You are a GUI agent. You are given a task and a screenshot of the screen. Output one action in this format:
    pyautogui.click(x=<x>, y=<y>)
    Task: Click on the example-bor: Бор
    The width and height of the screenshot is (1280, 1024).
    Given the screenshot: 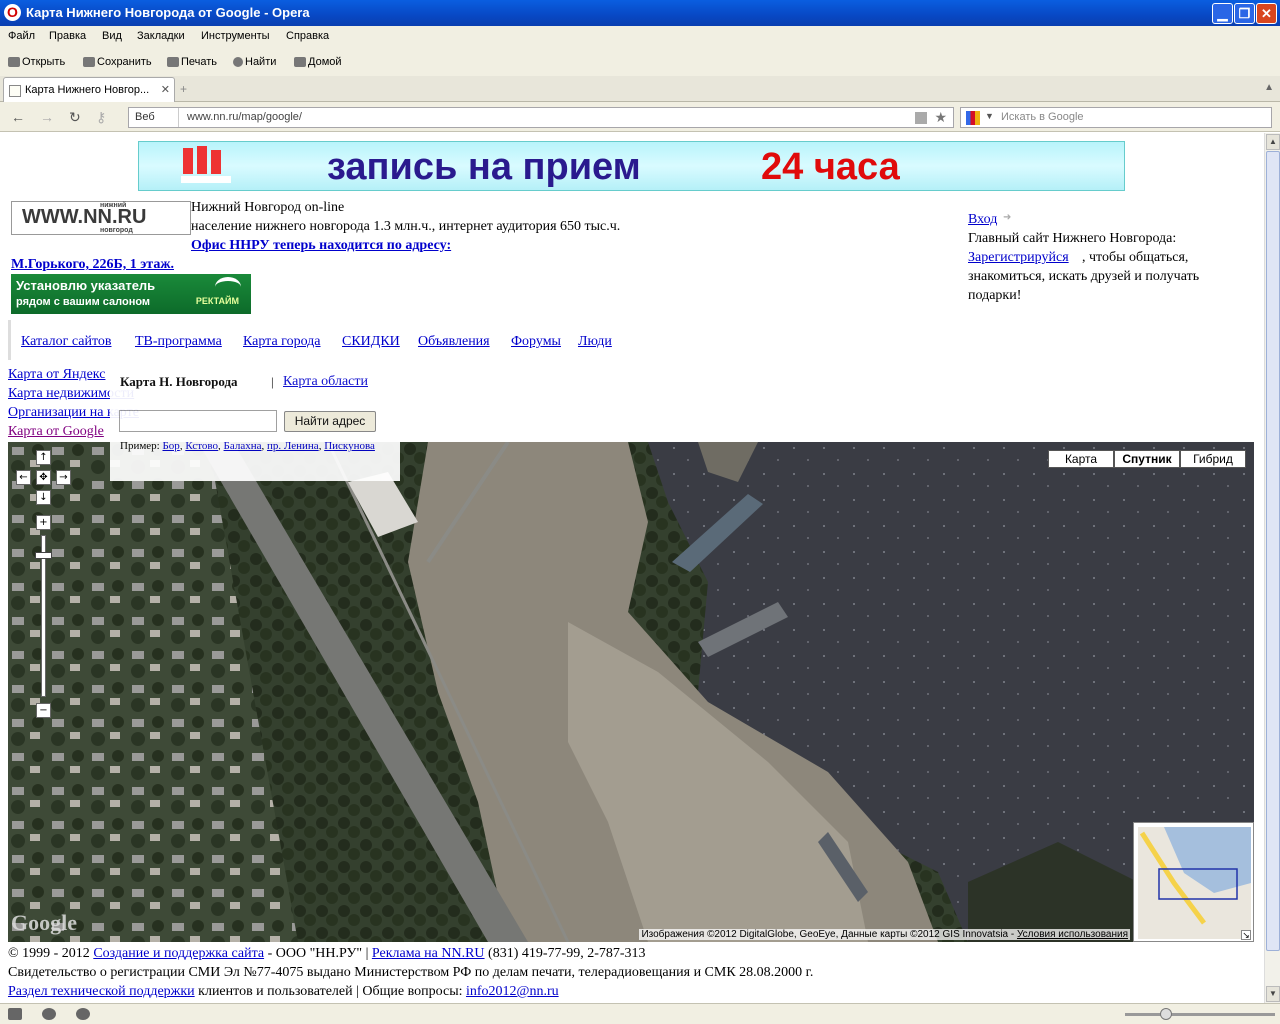 What is the action you would take?
    pyautogui.click(x=170, y=446)
    